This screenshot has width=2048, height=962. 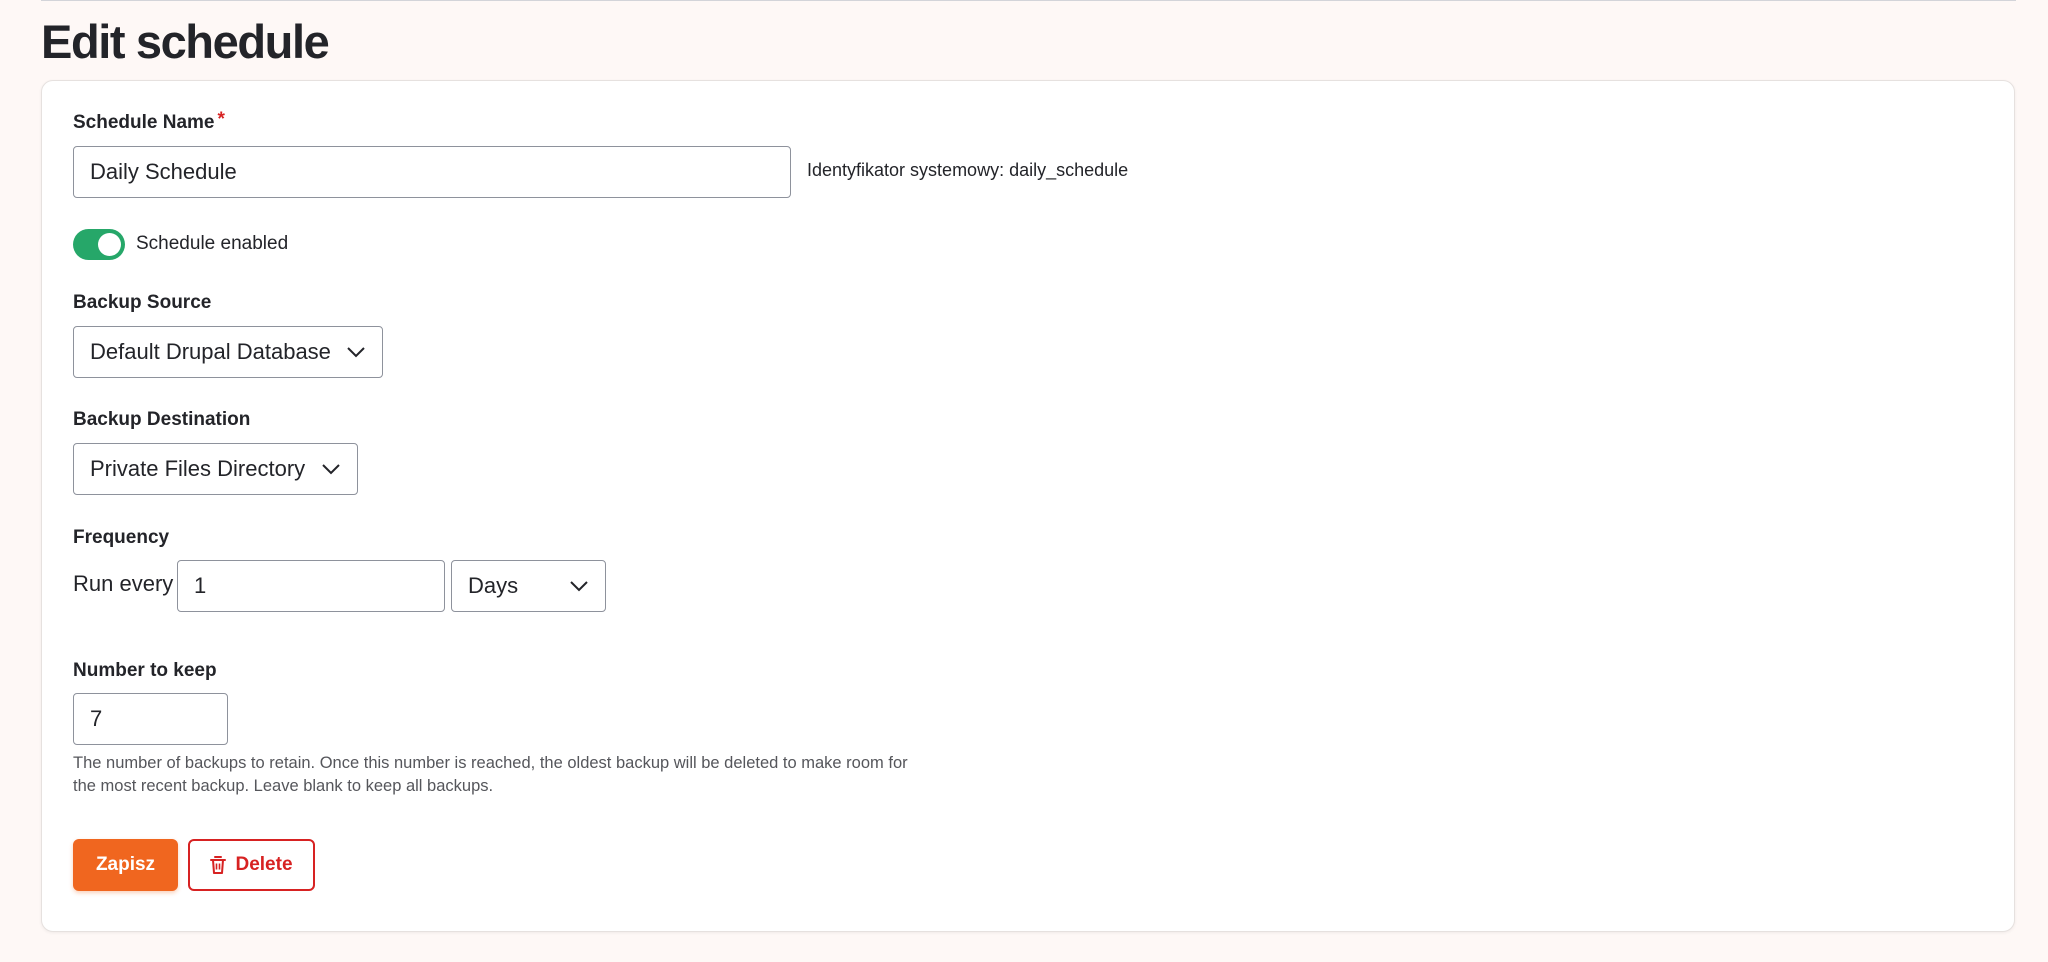 What do you see at coordinates (311, 586) in the screenshot?
I see `frequency-number-input: 1` at bounding box center [311, 586].